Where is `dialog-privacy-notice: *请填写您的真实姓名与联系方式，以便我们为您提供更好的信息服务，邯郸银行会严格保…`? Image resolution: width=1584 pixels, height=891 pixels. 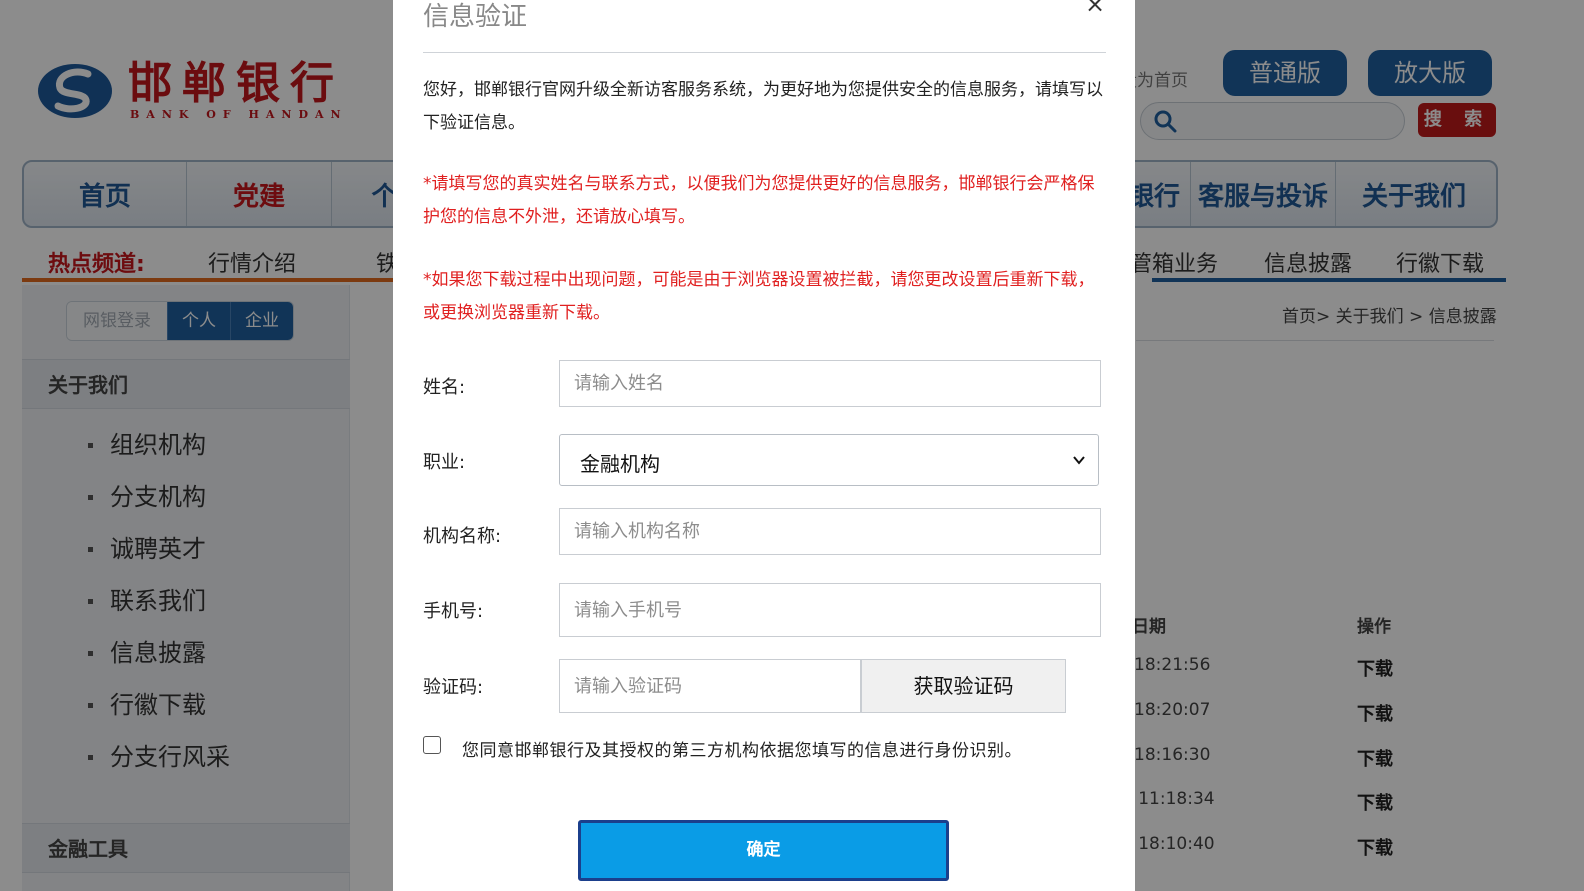
dialog-privacy-notice: *请填写您的真实姓名与联系方式，以便我们为您提供更好的信息服务，邯郸银行会严格保… is located at coordinates (759, 200).